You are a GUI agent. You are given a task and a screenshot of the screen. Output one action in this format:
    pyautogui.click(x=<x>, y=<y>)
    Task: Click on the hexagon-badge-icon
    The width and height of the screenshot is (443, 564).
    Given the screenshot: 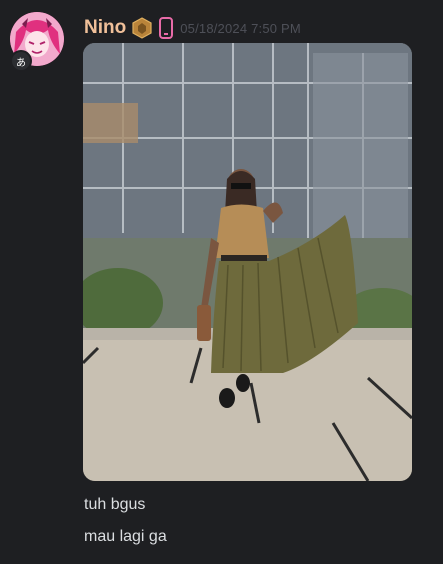 What is the action you would take?
    pyautogui.click(x=142, y=28)
    